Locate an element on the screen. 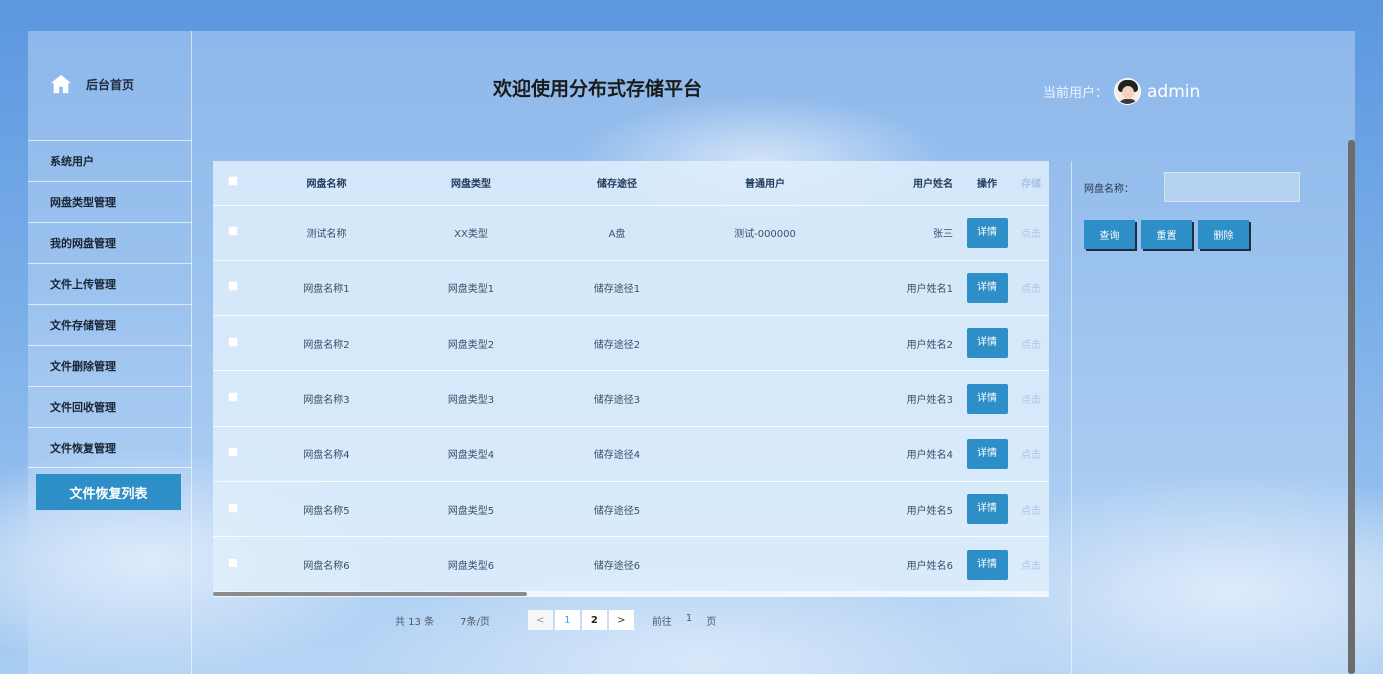  cell-path: 储存途径1 is located at coordinates (617, 287).